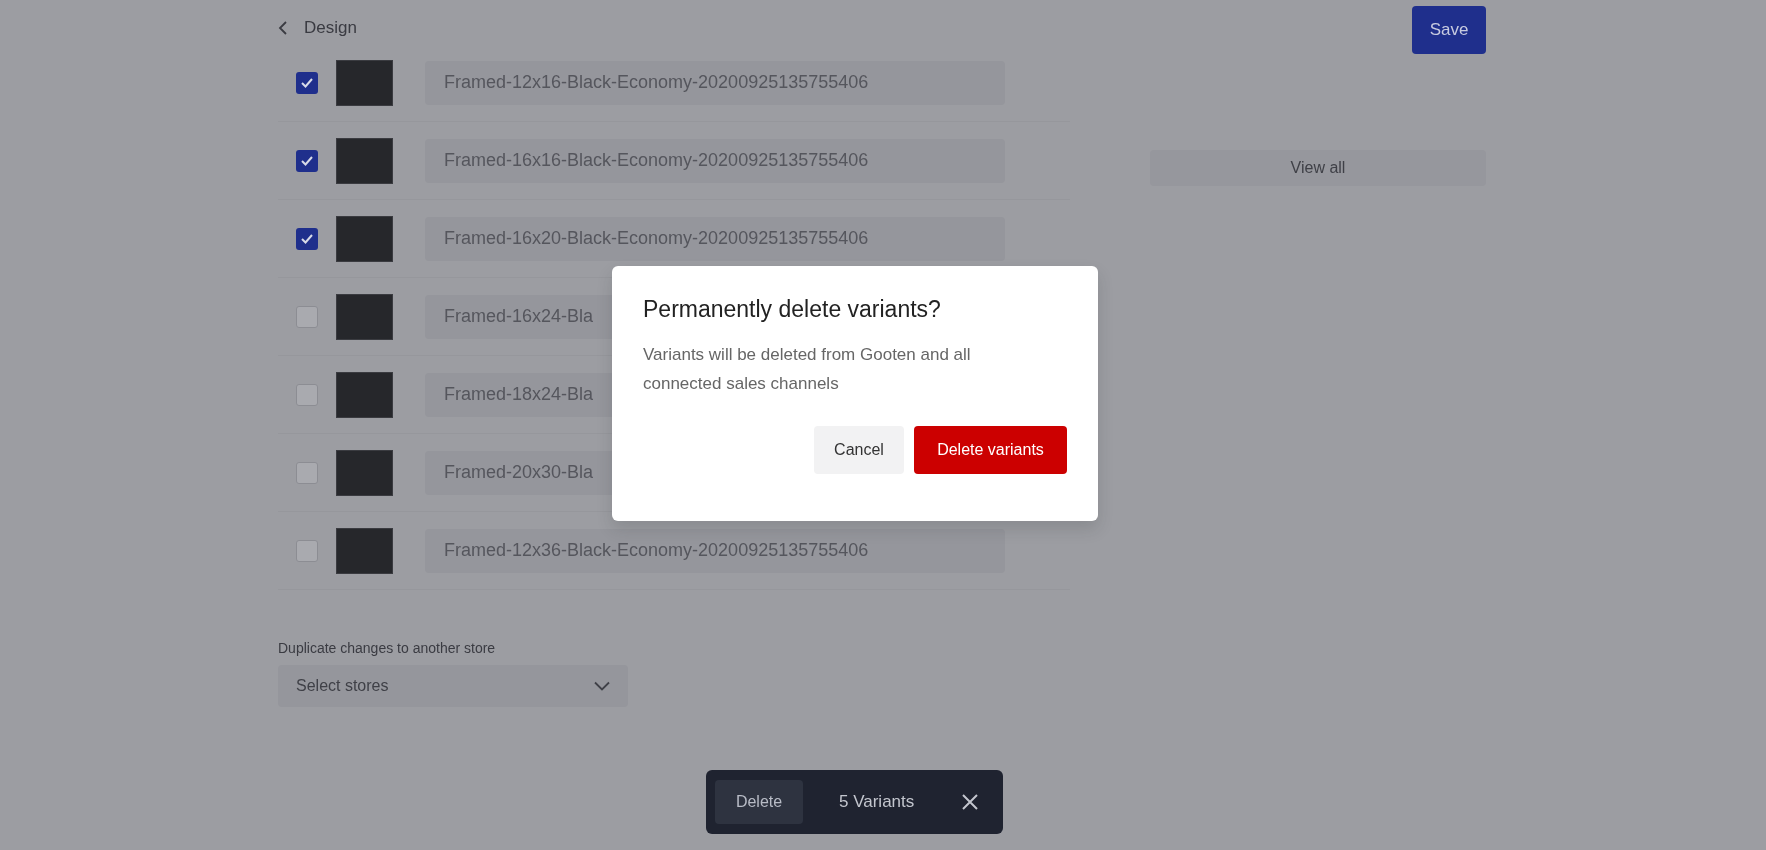  Describe the element at coordinates (715, 160) in the screenshot. I see `variant-name-field: Framed-16x16-Black-Economy-20200925135755406` at that location.